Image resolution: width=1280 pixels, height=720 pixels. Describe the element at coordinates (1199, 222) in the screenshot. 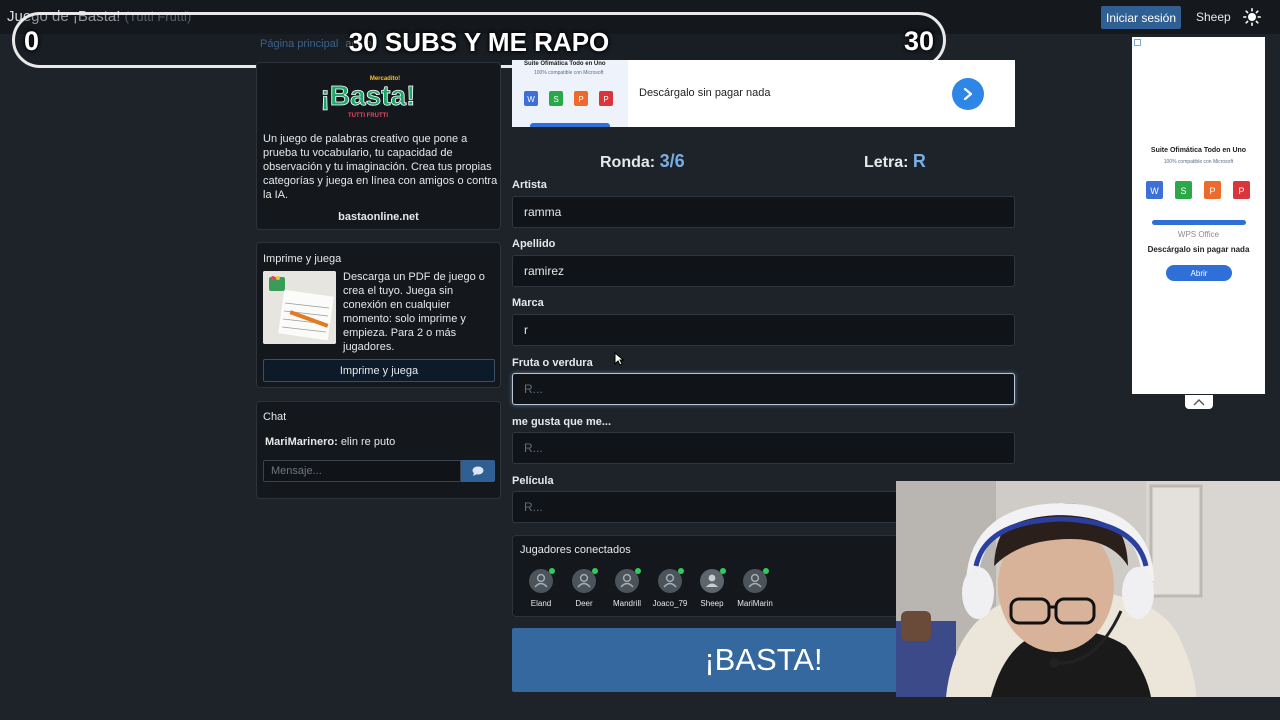

I see `ad-right-progress` at that location.